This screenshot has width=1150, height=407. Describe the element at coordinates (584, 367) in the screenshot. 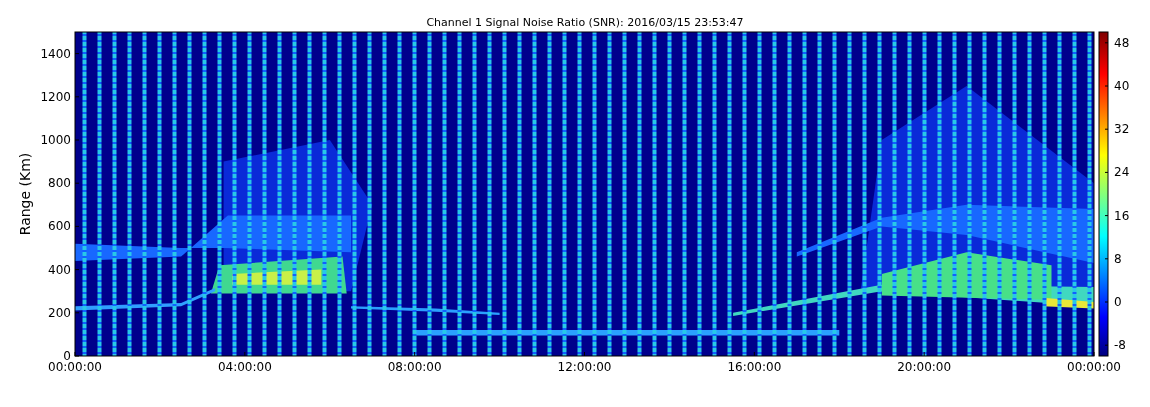

I see `tick-label: 12:00:00` at that location.